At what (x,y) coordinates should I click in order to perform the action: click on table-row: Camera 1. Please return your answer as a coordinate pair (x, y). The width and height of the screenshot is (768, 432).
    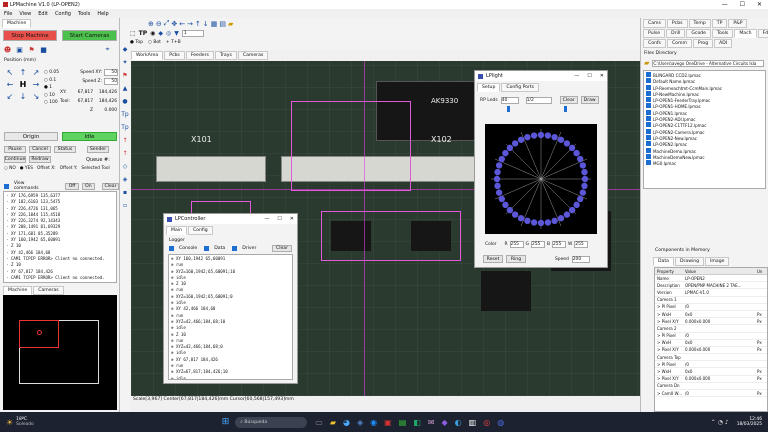
    Looking at the image, I should click on (711, 300).